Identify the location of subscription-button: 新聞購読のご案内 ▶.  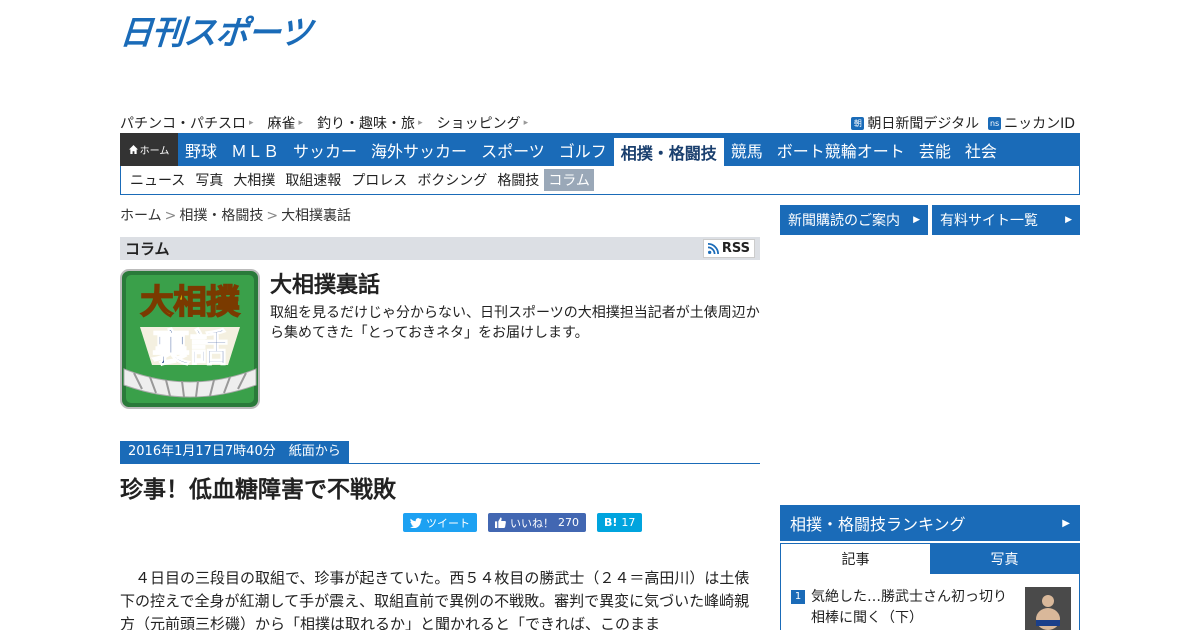
(854, 220).